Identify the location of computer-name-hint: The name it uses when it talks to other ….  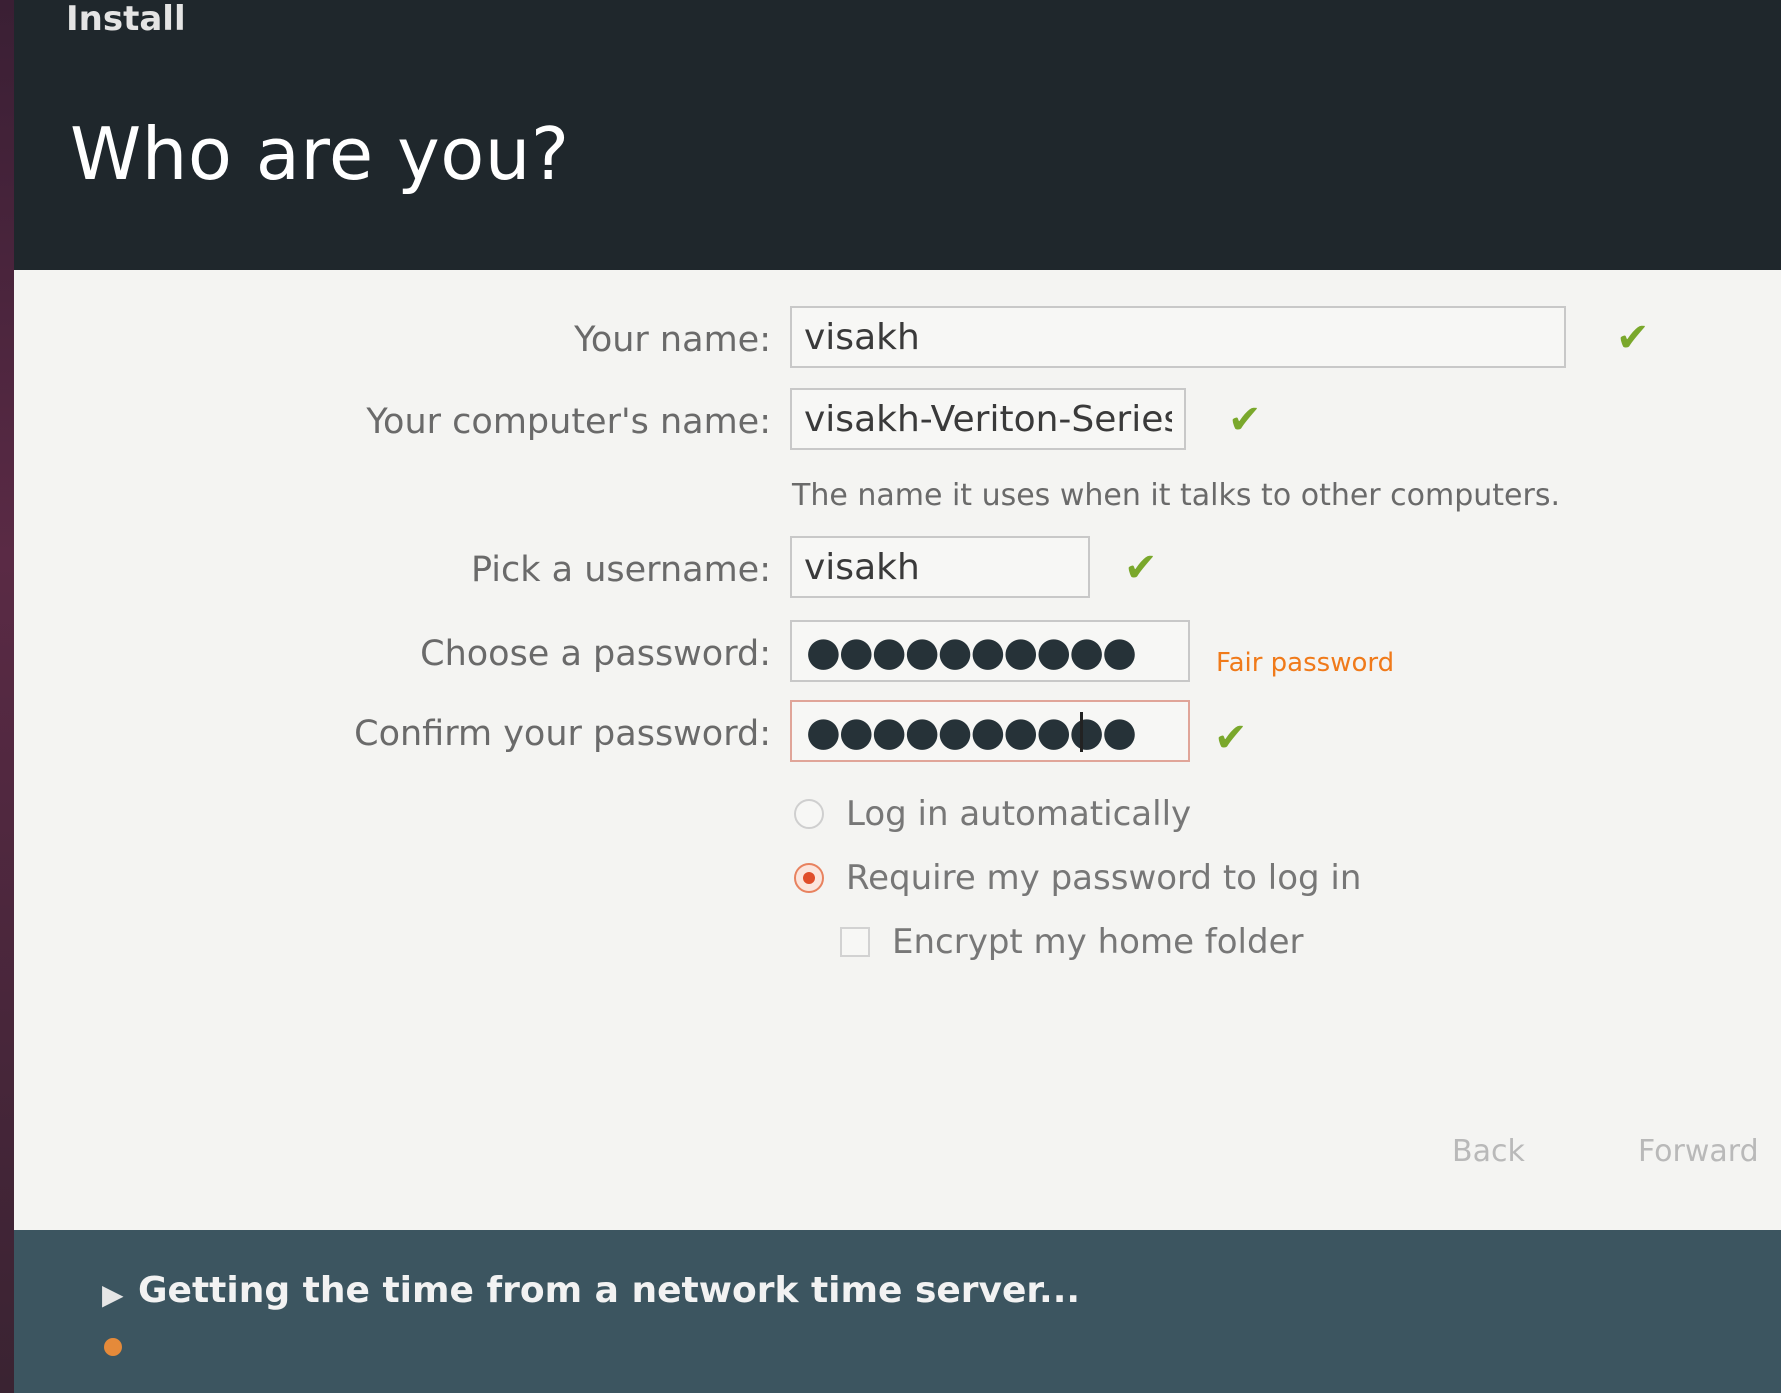
(1176, 495).